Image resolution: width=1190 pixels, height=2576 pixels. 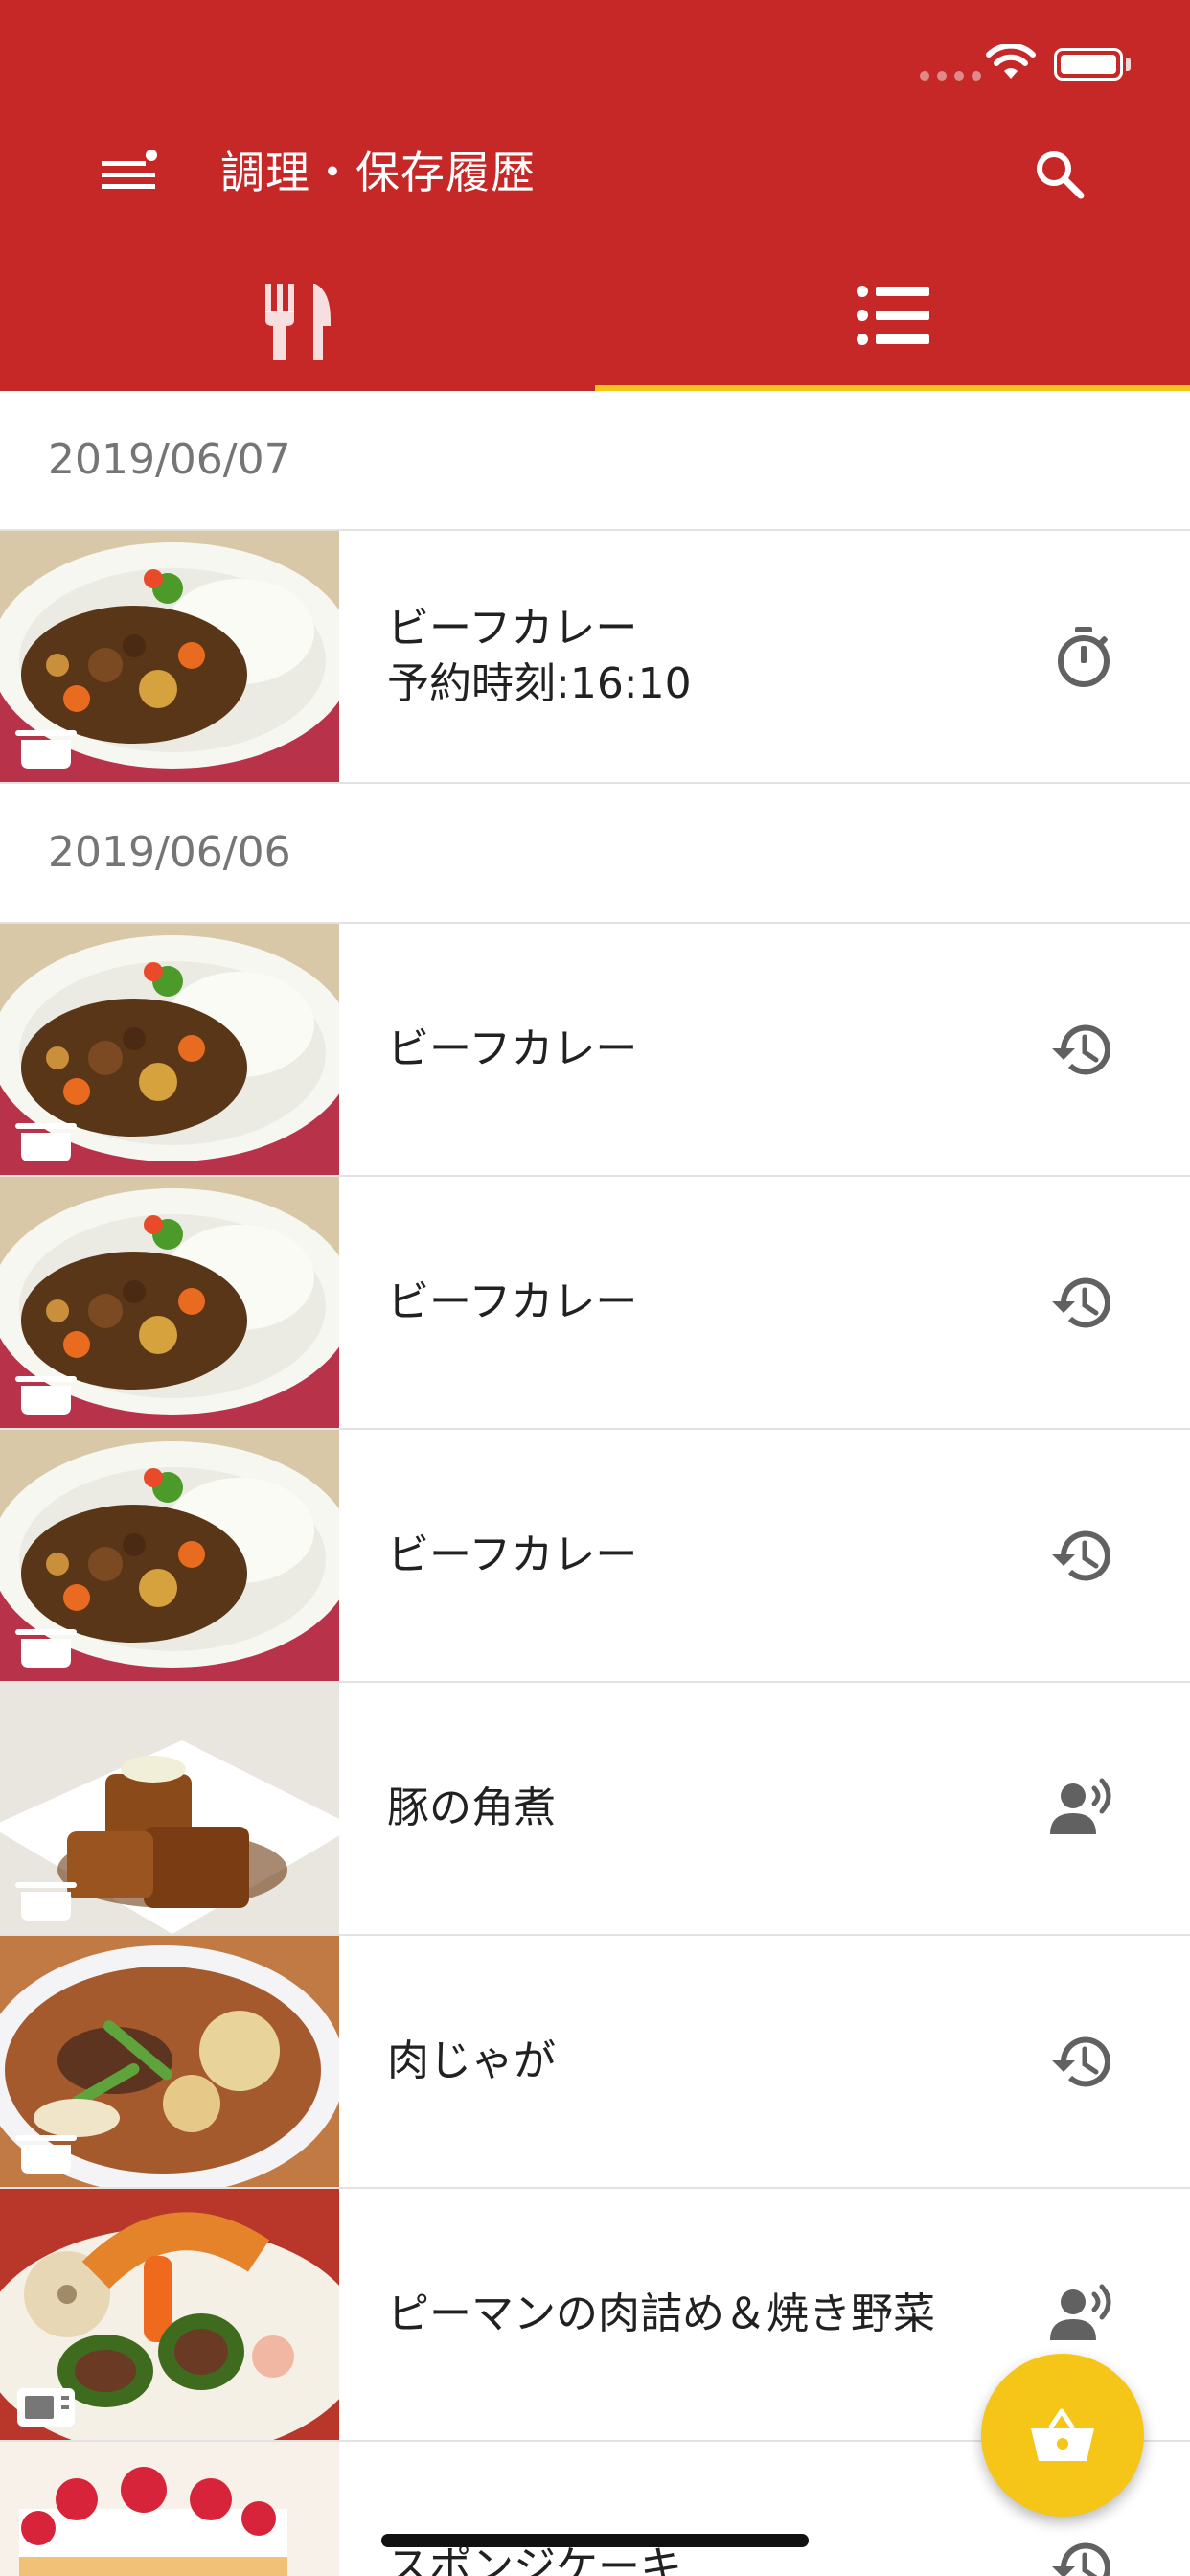 I want to click on date-label: 2019/06/06, so click(x=170, y=852).